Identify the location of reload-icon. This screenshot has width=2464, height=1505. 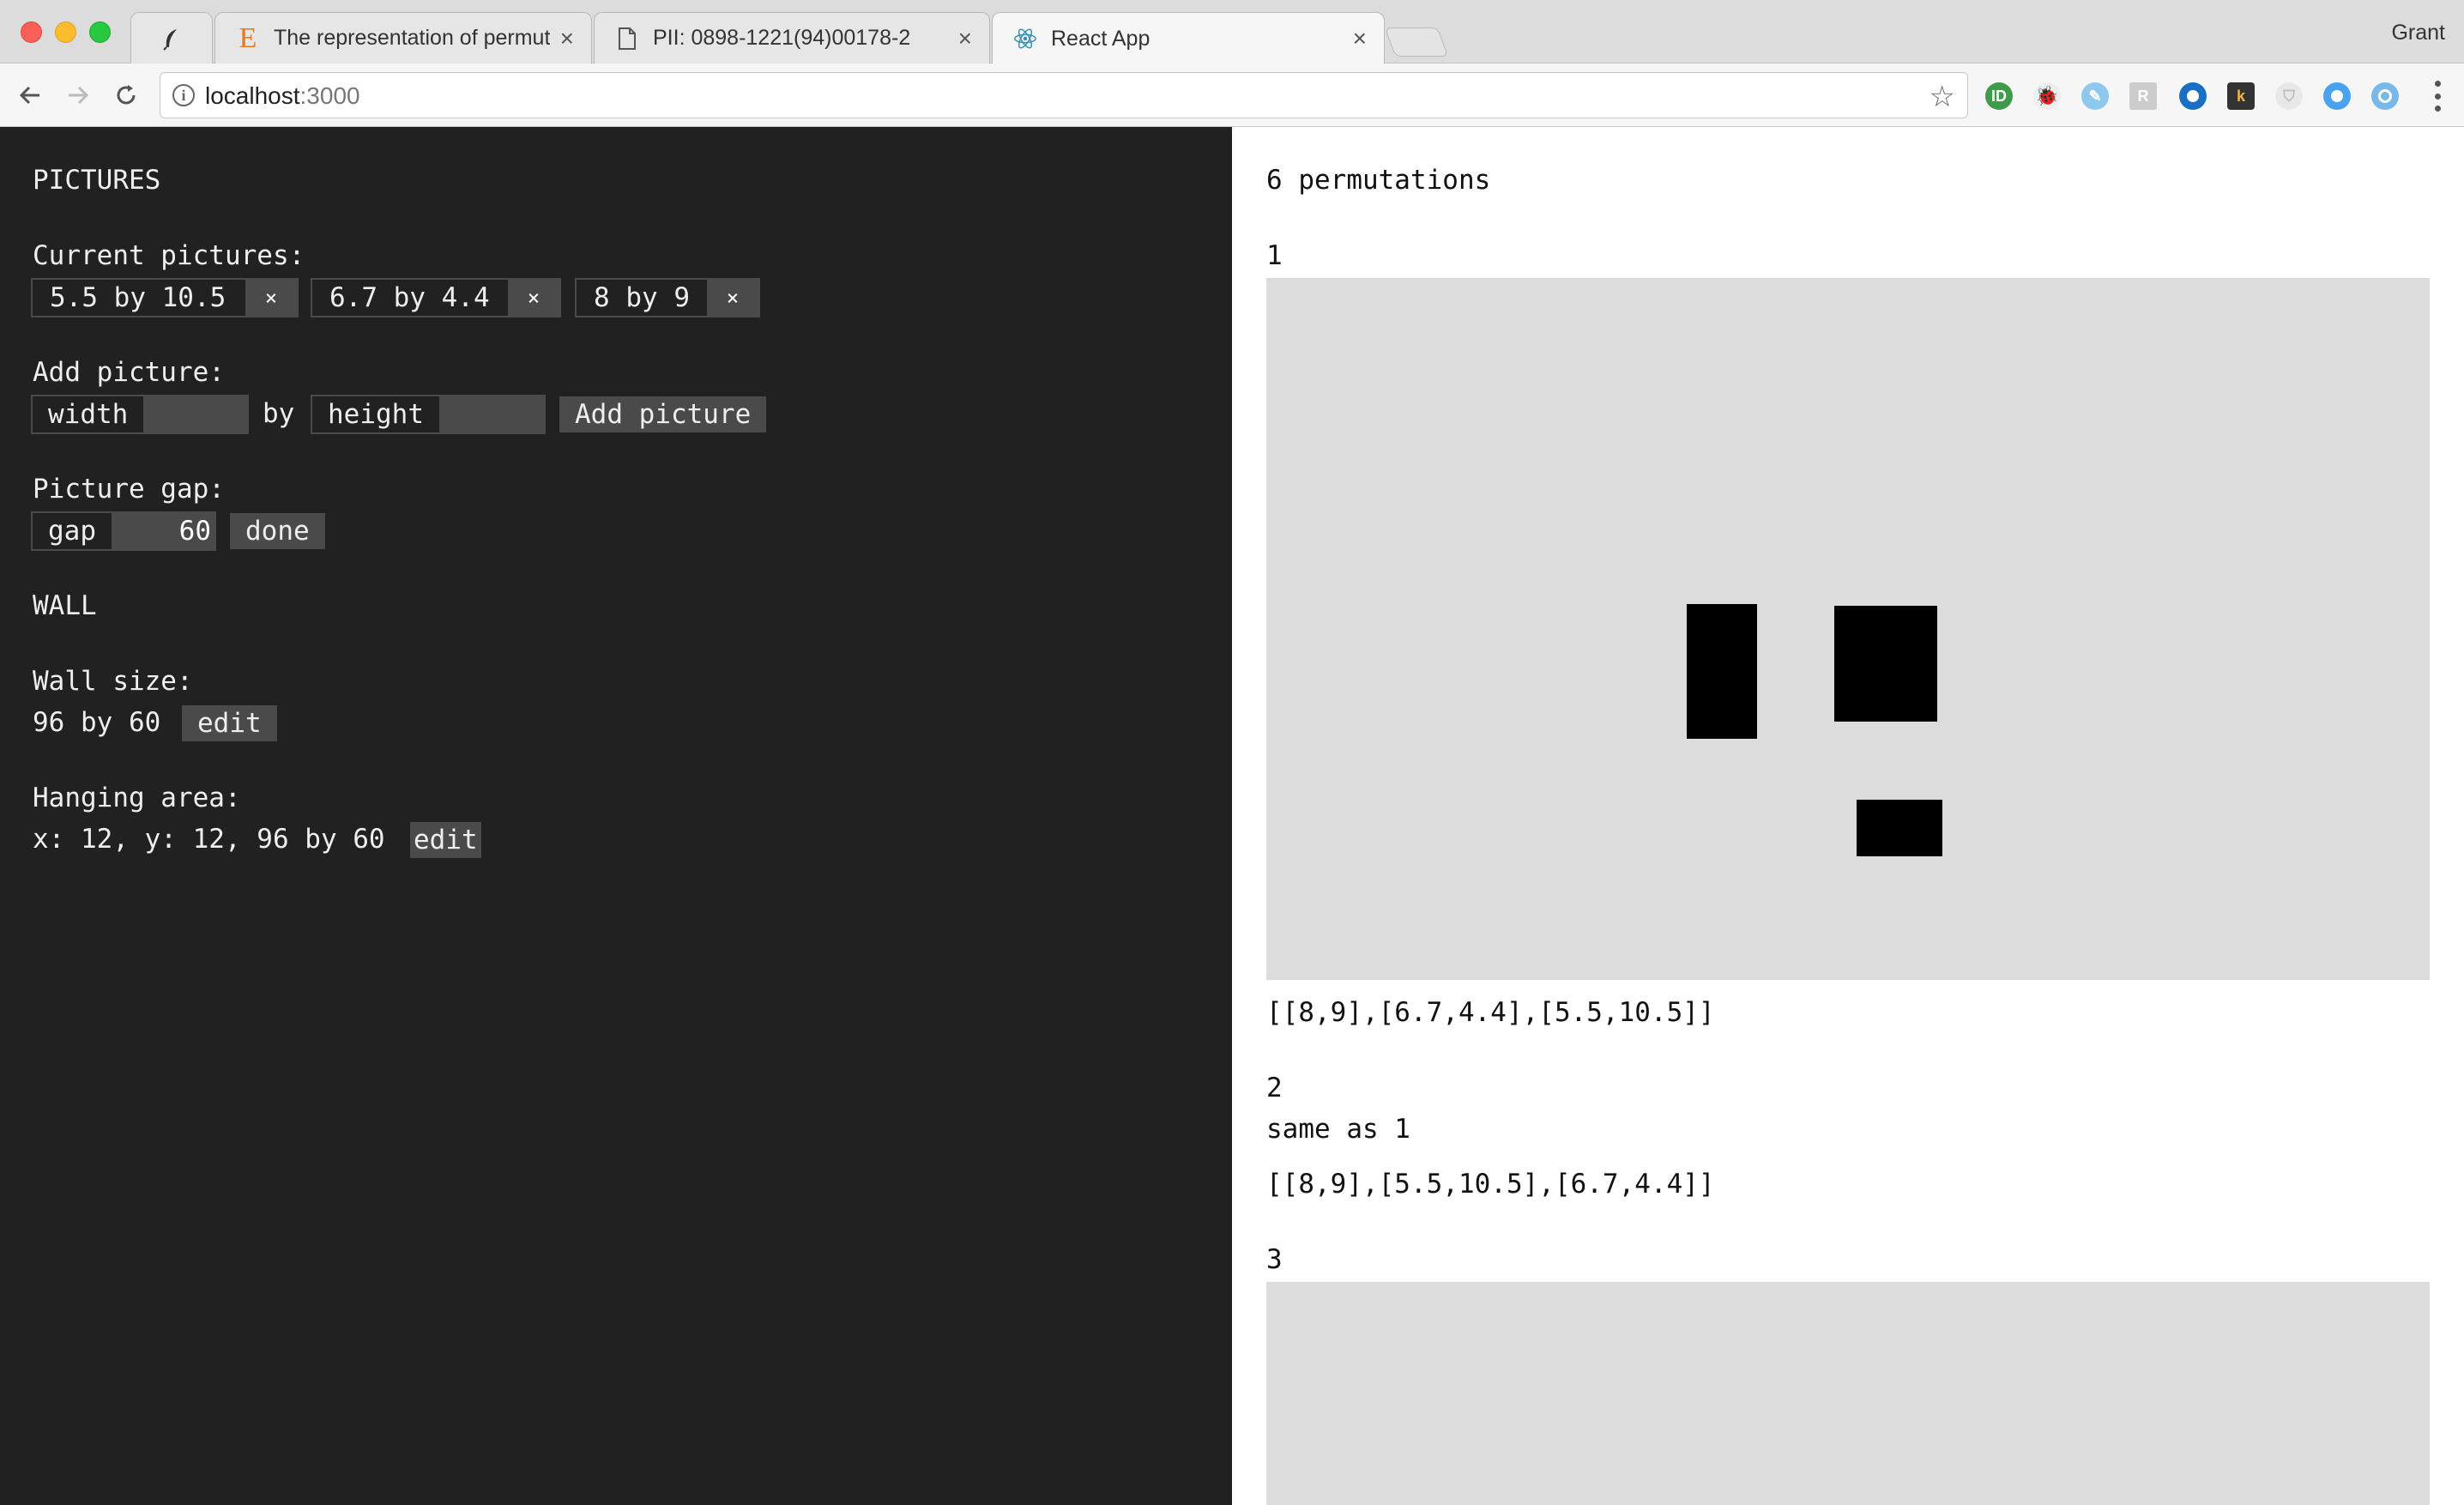
(126, 95).